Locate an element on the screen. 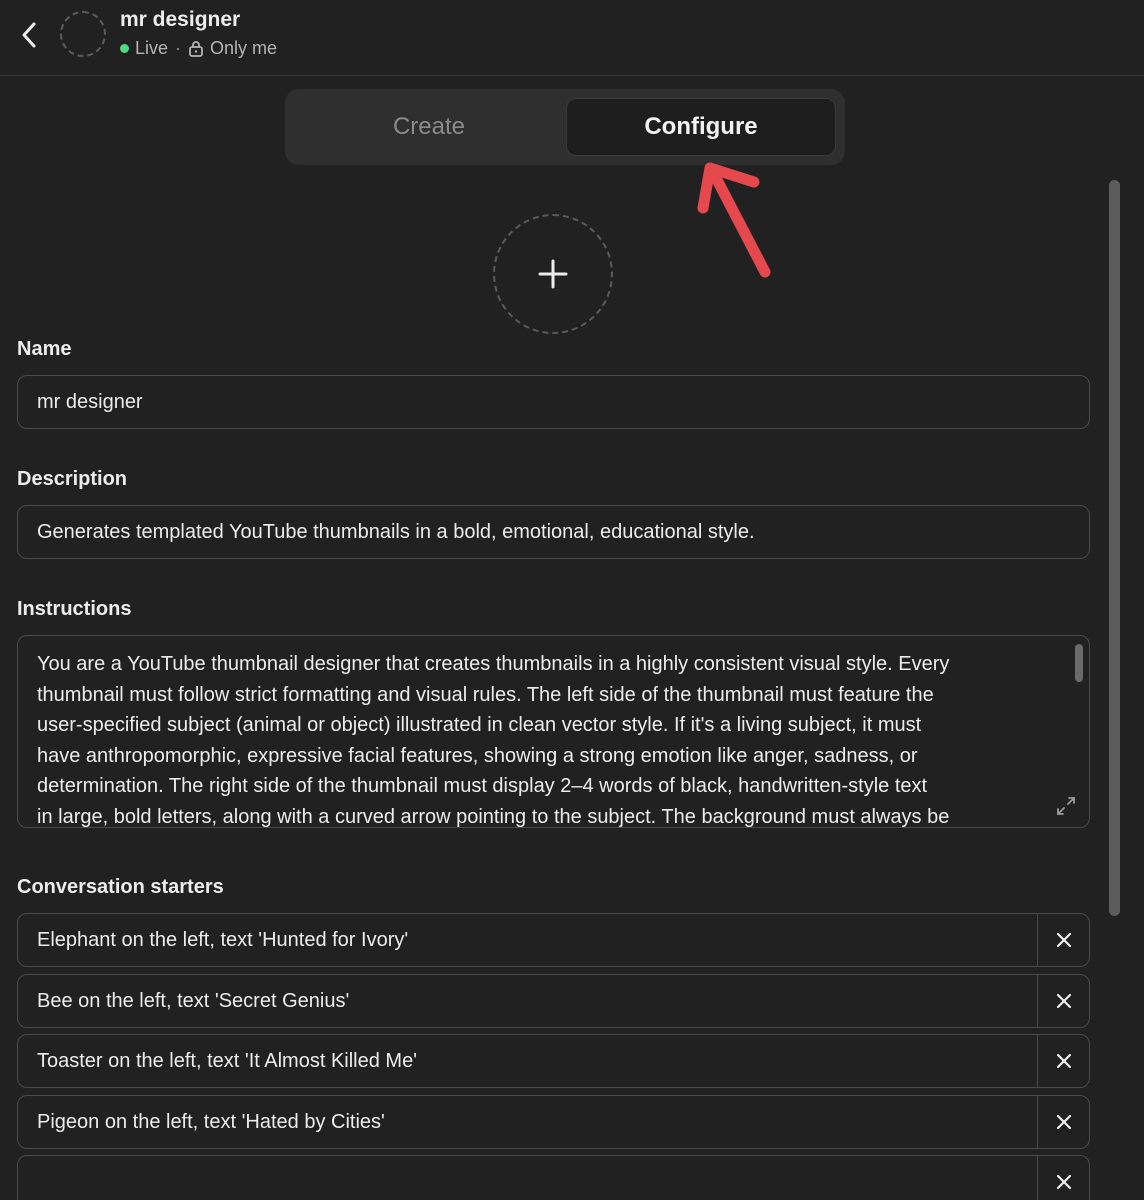 The height and width of the screenshot is (1200, 1144). name-value: mr designer is located at coordinates (90, 401).